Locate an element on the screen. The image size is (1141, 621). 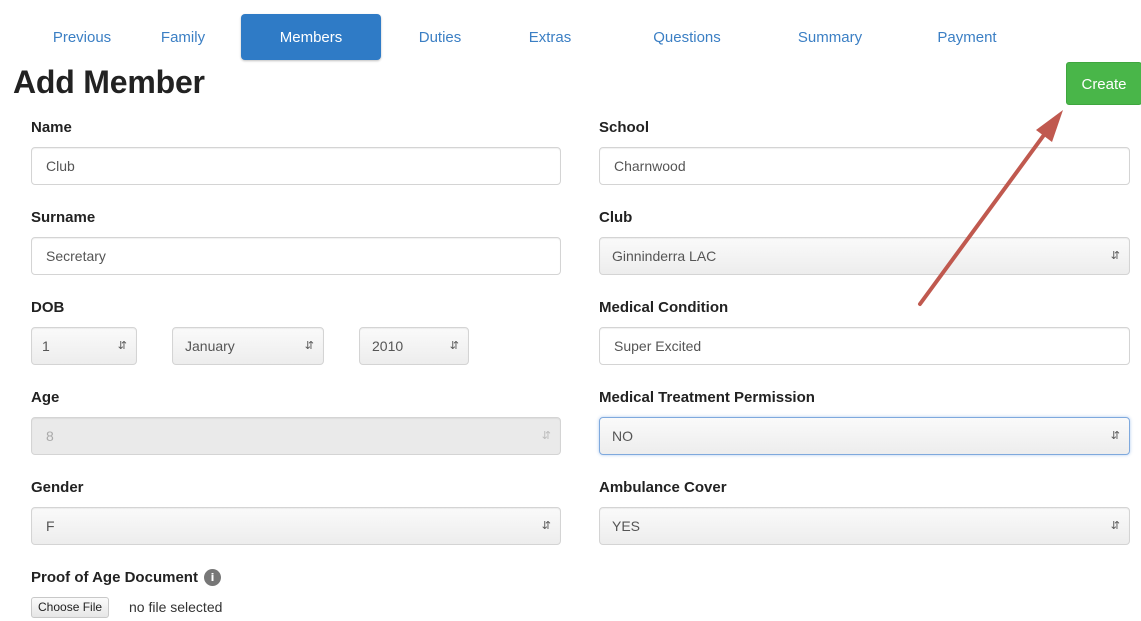
age-value: 8 is located at coordinates (50, 436).